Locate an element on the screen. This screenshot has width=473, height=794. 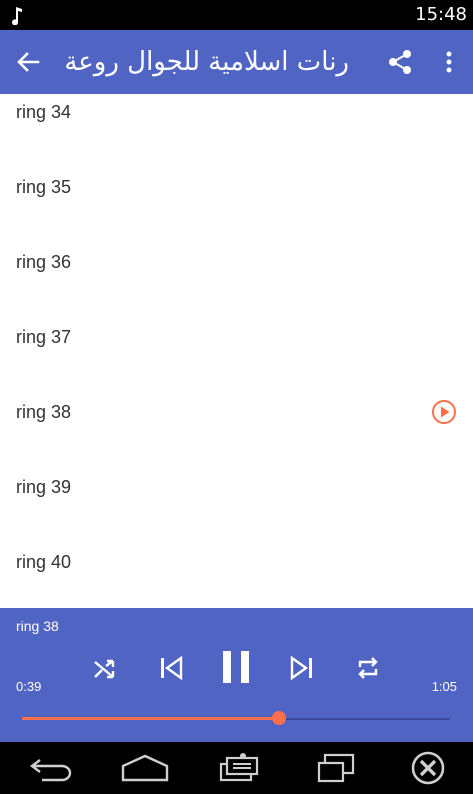
app-bar: رنات اسلامية للجوال روعة is located at coordinates (236, 62).